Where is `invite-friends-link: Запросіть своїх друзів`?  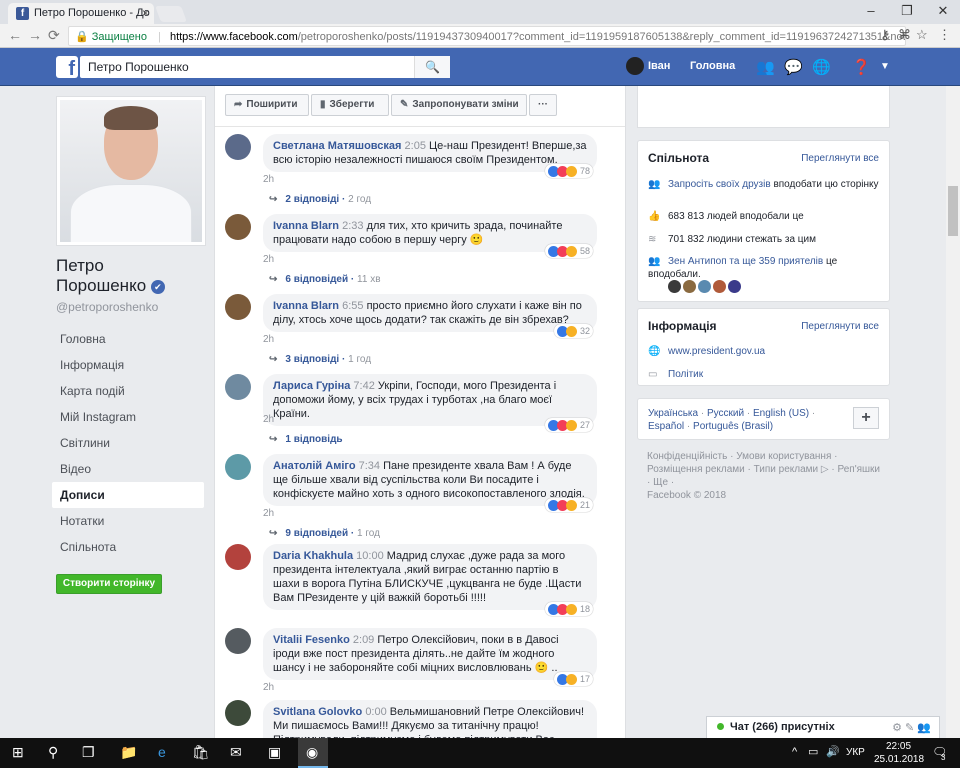 invite-friends-link: Запросіть своїх друзів is located at coordinates (719, 184).